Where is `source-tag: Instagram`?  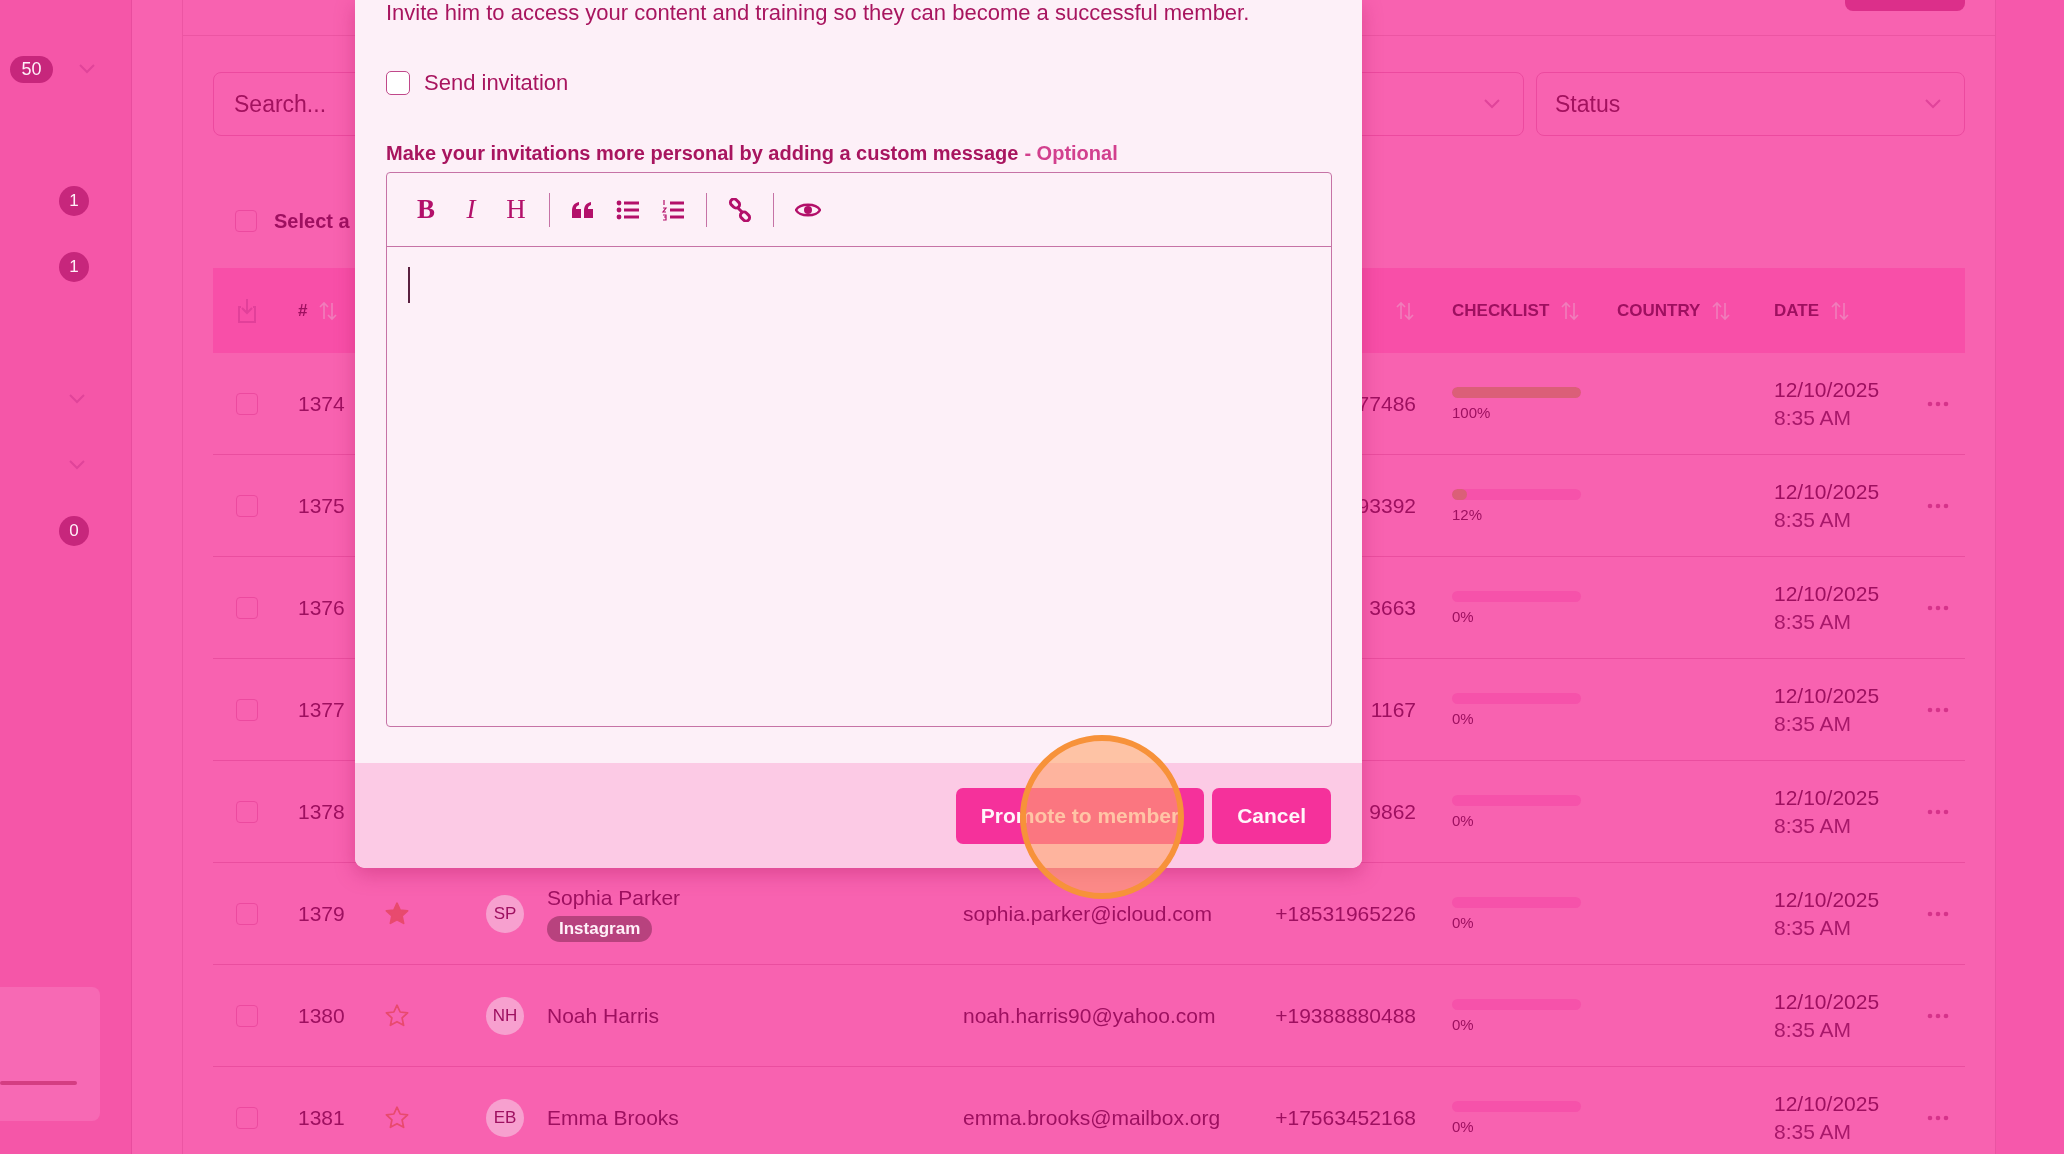
source-tag: Instagram is located at coordinates (600, 928).